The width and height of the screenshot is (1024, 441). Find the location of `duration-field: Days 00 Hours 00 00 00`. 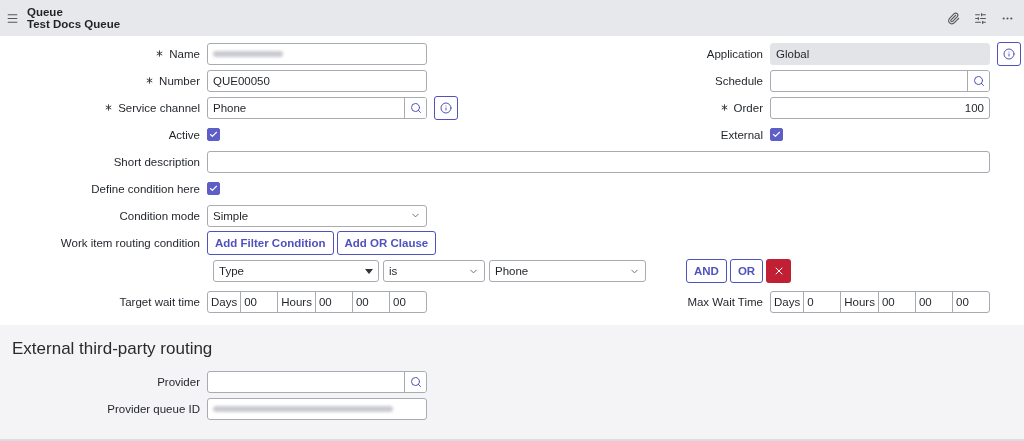

duration-field: Days 00 Hours 00 00 00 is located at coordinates (317, 301).